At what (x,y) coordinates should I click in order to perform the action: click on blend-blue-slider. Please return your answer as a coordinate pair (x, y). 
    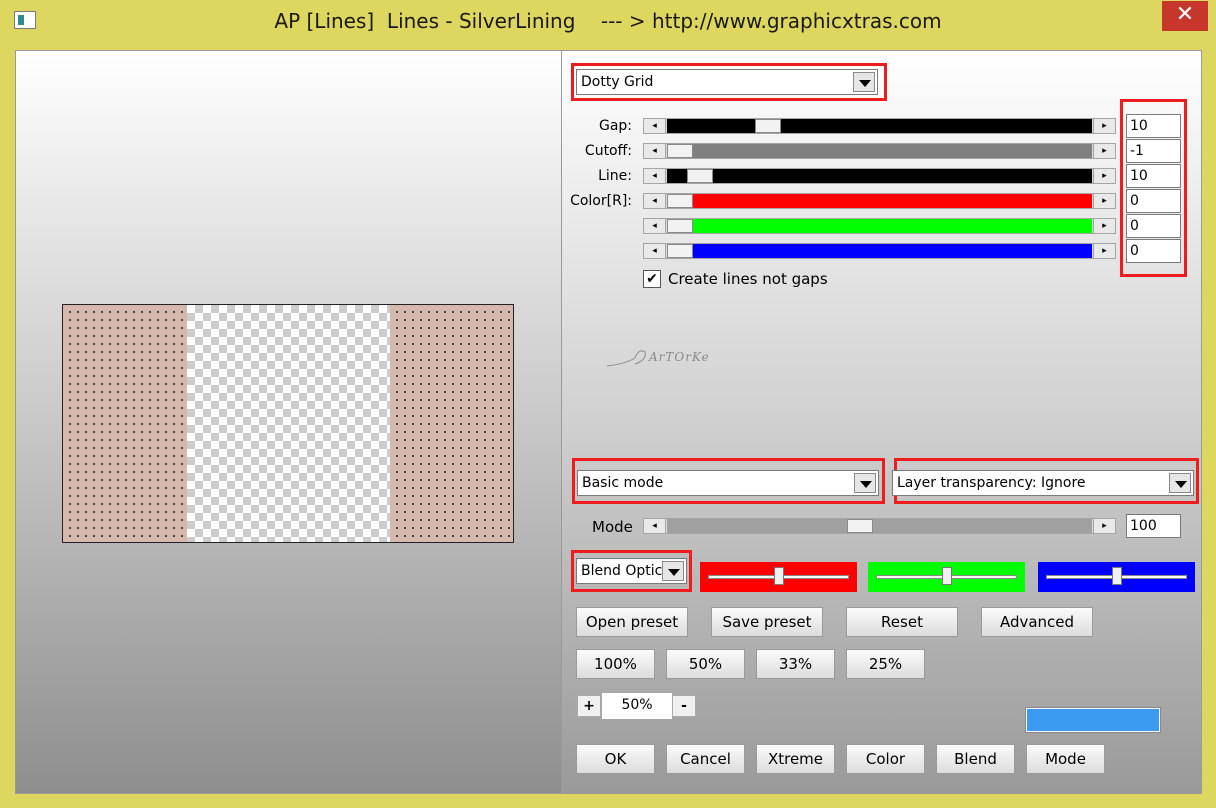
    Looking at the image, I should click on (1116, 577).